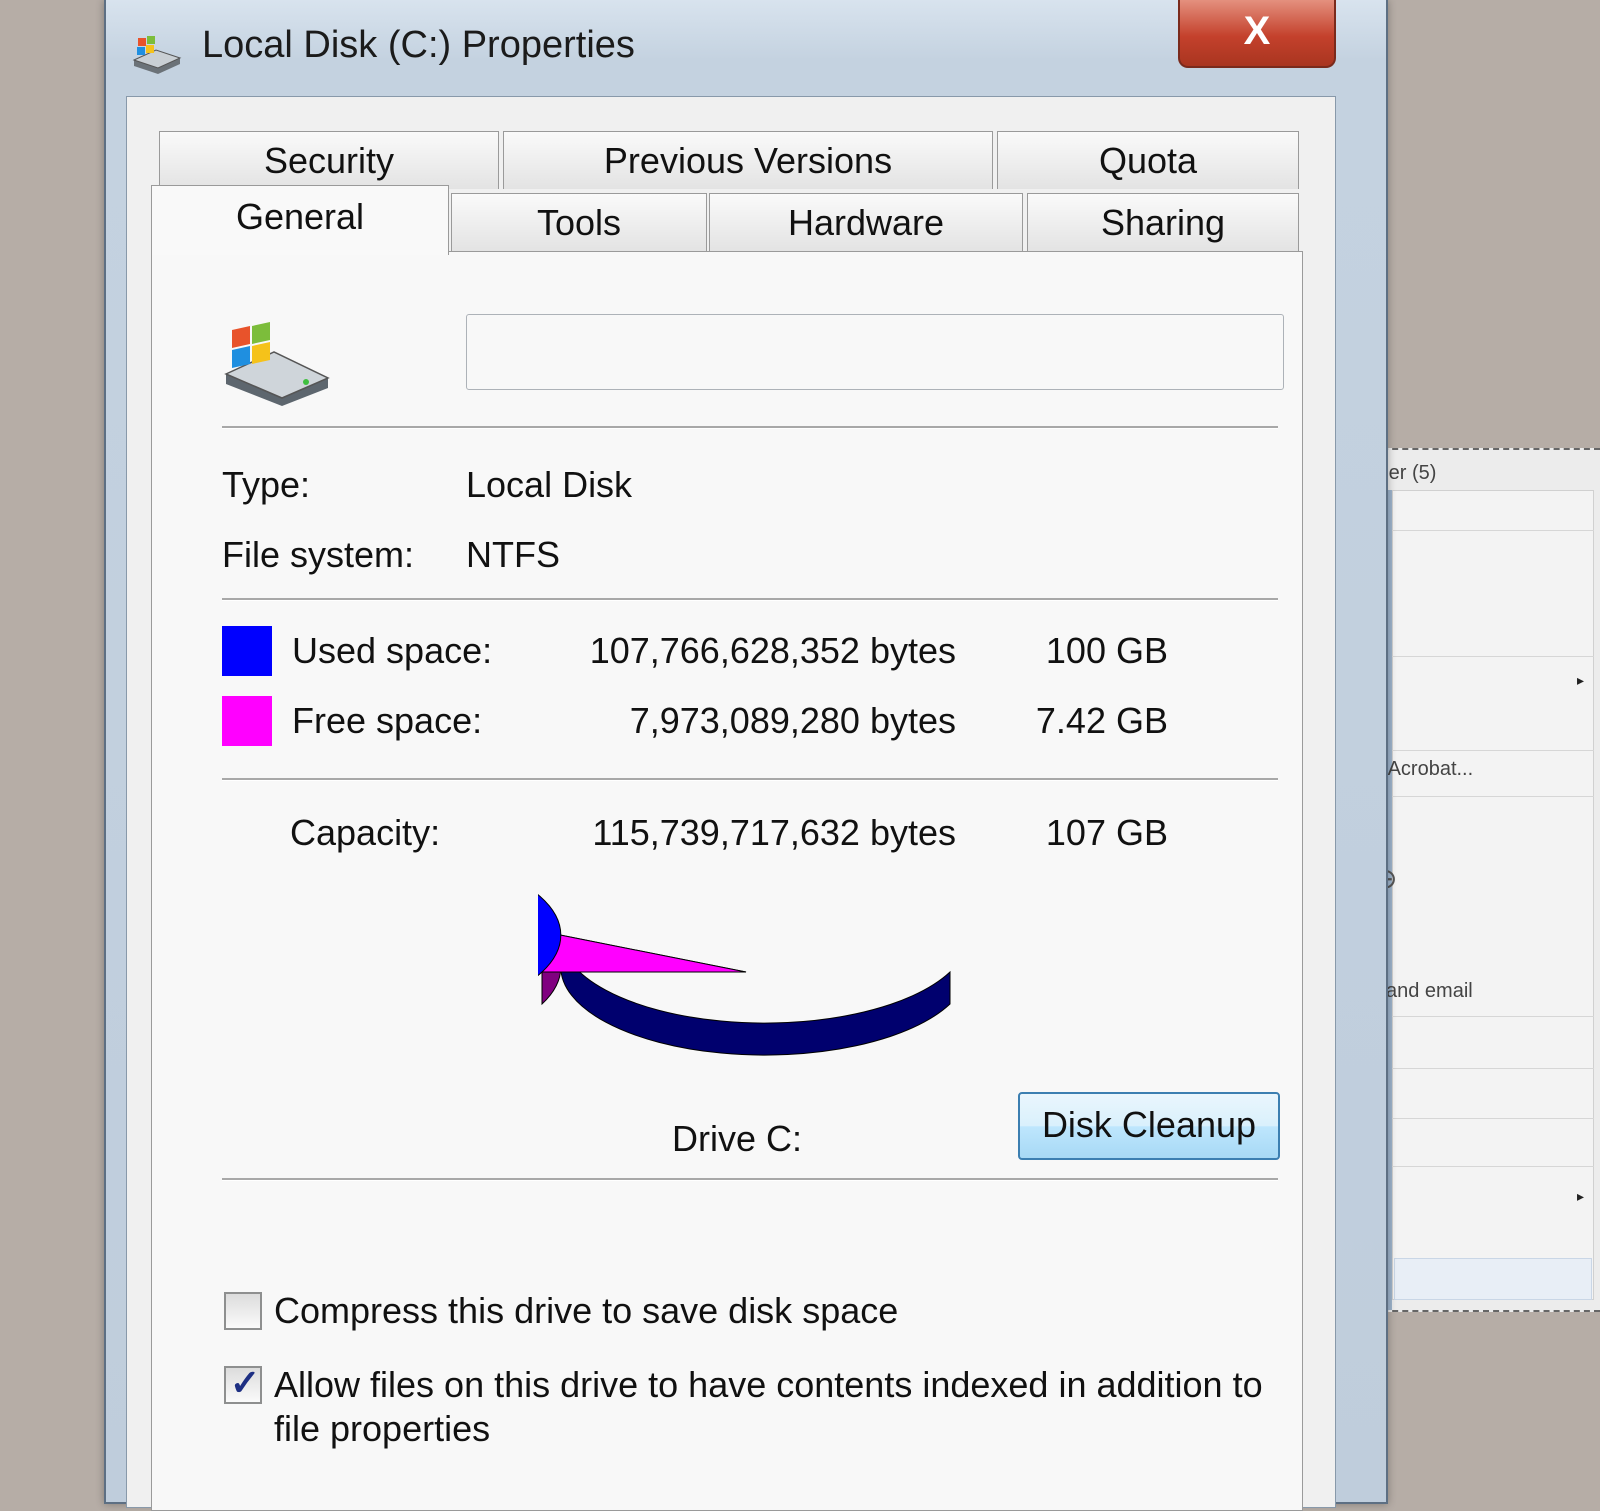  Describe the element at coordinates (737, 1138) in the screenshot. I see `drive-label: Drive C:` at that location.